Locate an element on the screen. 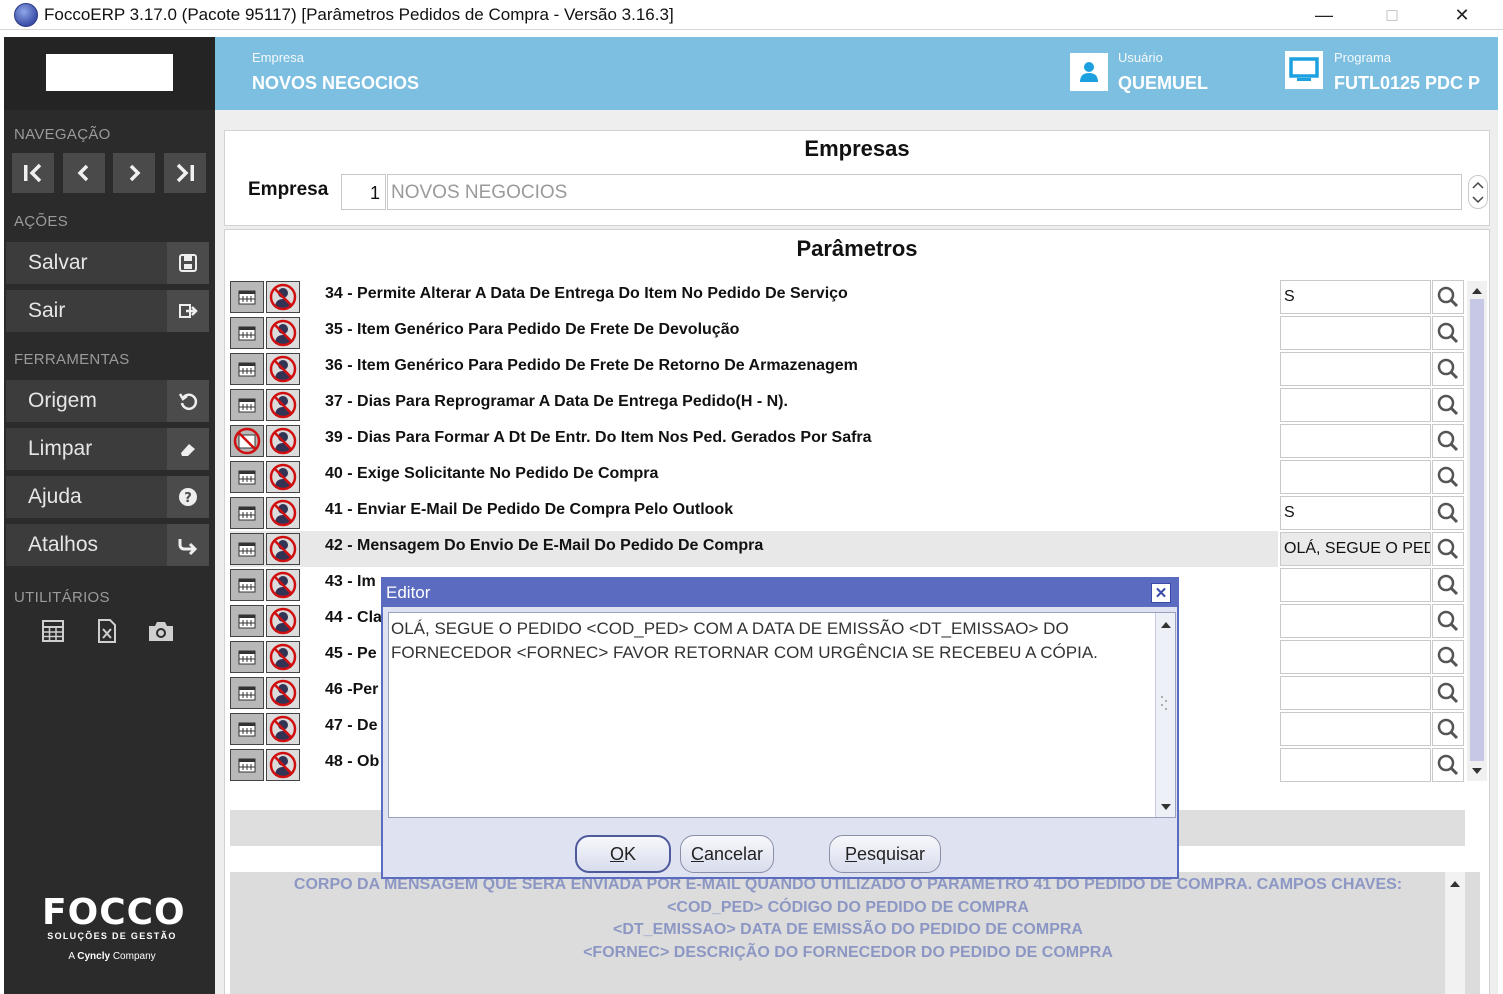 The height and width of the screenshot is (994, 1503). help-button: Ajuda ? is located at coordinates (107, 497).